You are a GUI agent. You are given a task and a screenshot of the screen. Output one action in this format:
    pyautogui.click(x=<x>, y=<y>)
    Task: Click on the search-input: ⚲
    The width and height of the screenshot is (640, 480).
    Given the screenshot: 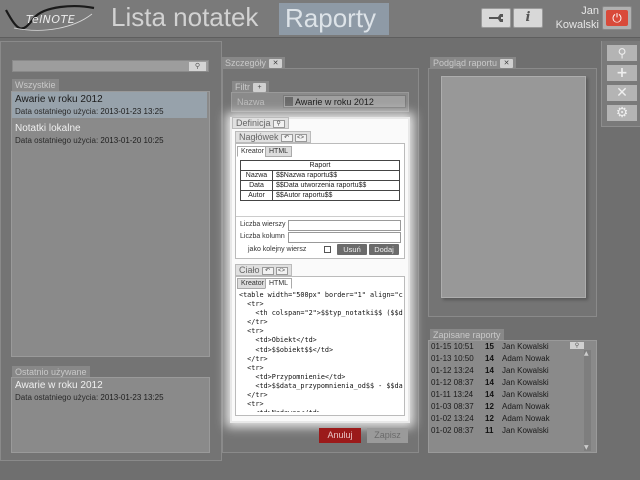 What is the action you would take?
    pyautogui.click(x=110, y=66)
    